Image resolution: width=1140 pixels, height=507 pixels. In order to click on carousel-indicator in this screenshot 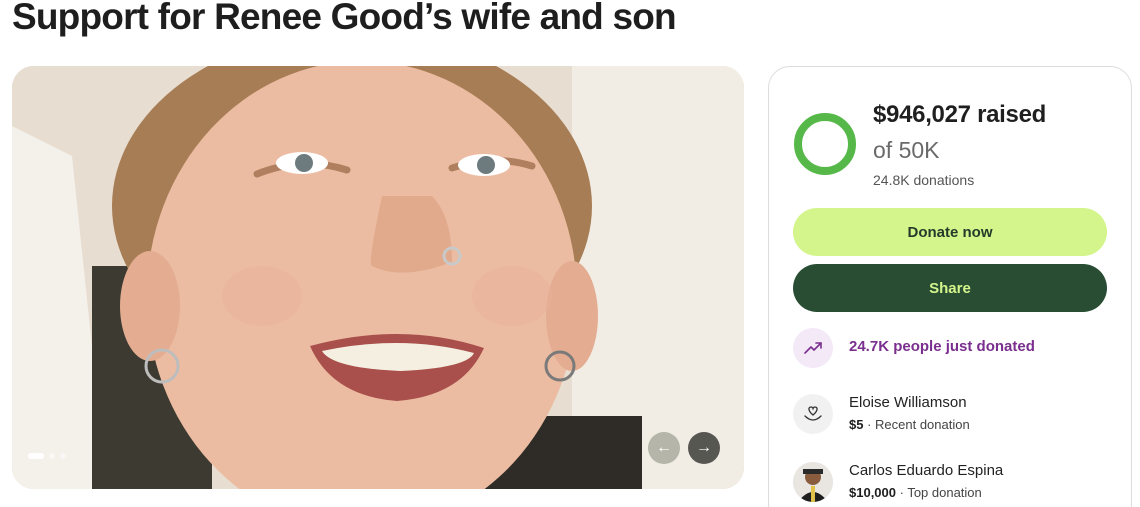, I will do `click(47, 456)`.